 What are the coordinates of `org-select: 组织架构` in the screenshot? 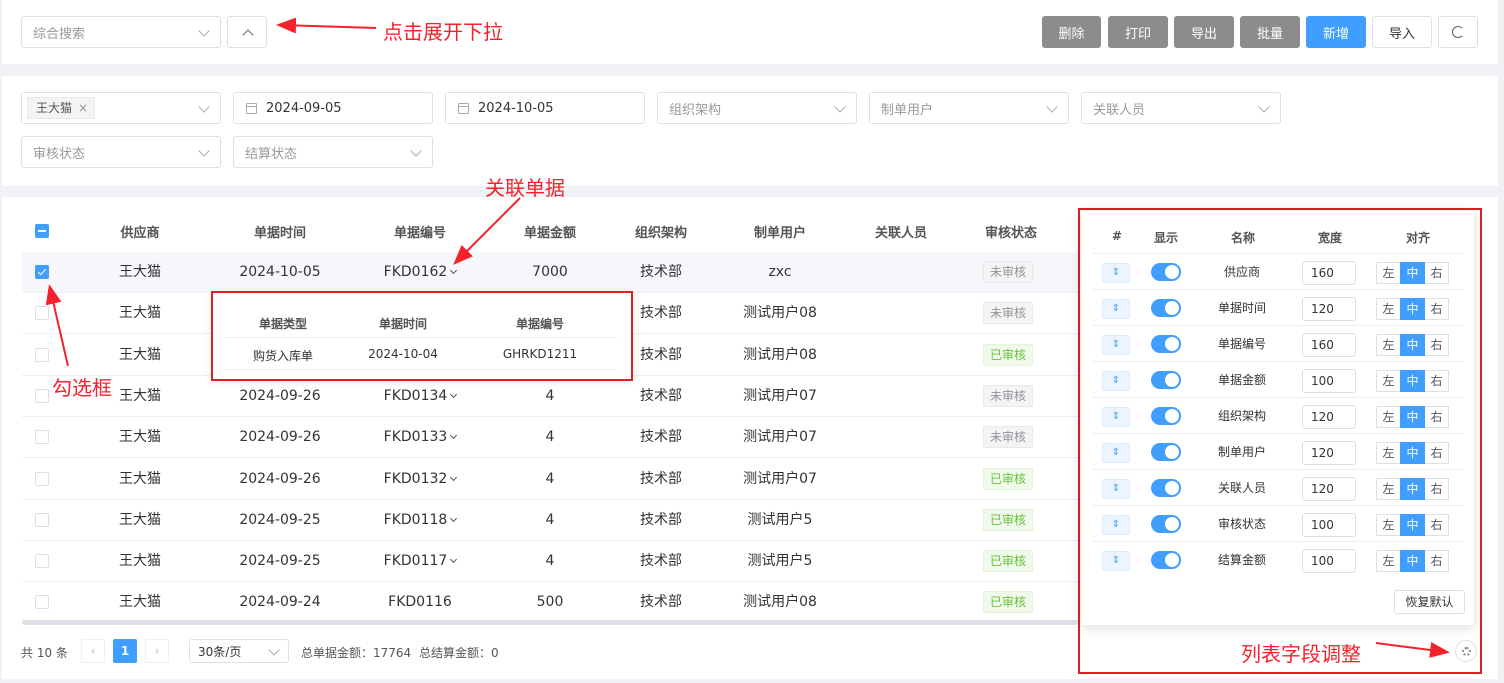 It's located at (757, 108).